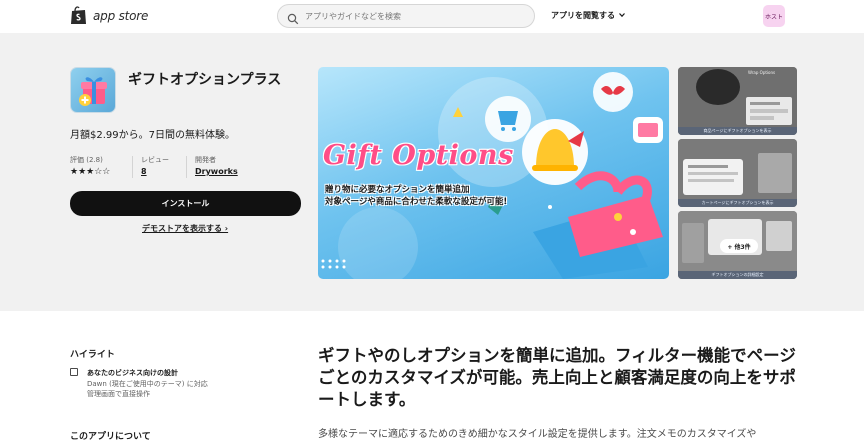 This screenshot has height=440, width=864. What do you see at coordinates (205, 80) in the screenshot?
I see `app-title: ギフトオプションプラス` at bounding box center [205, 80].